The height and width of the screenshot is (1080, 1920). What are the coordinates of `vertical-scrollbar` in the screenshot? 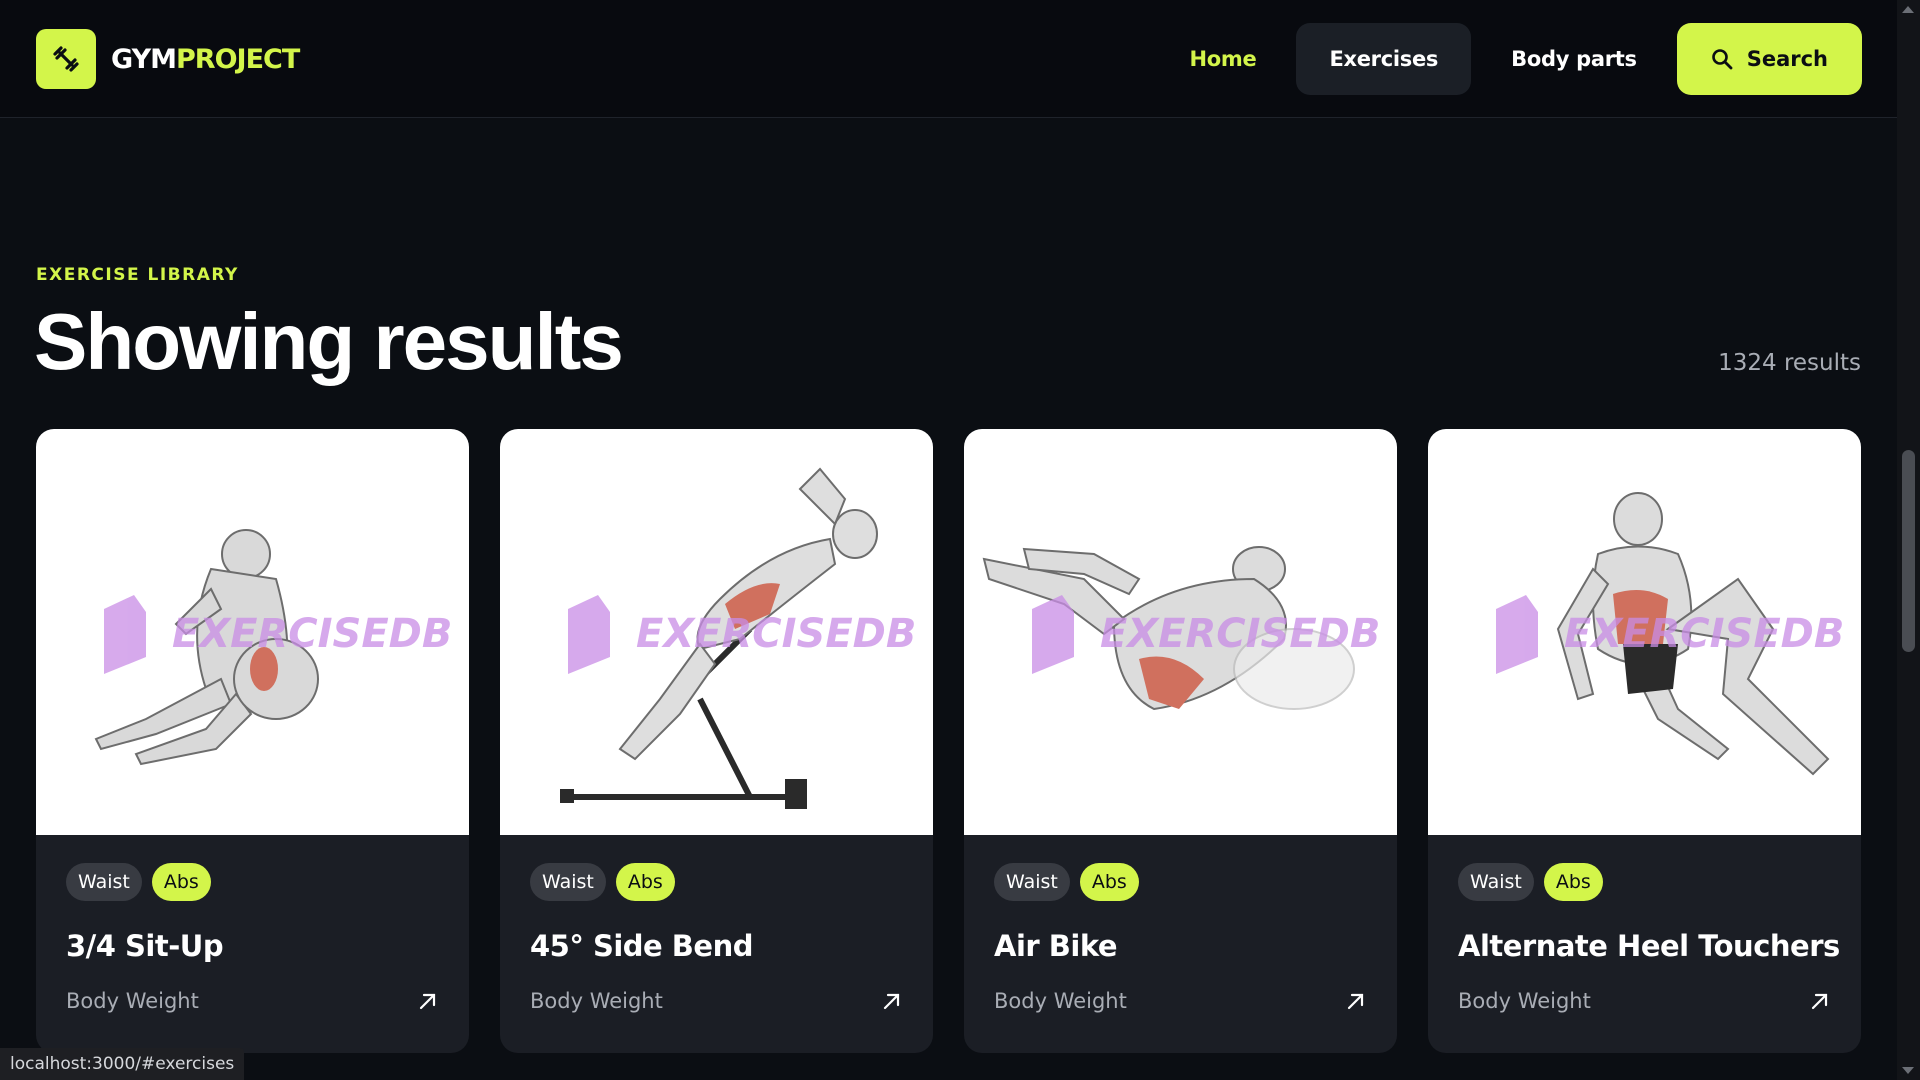 It's located at (1908, 540).